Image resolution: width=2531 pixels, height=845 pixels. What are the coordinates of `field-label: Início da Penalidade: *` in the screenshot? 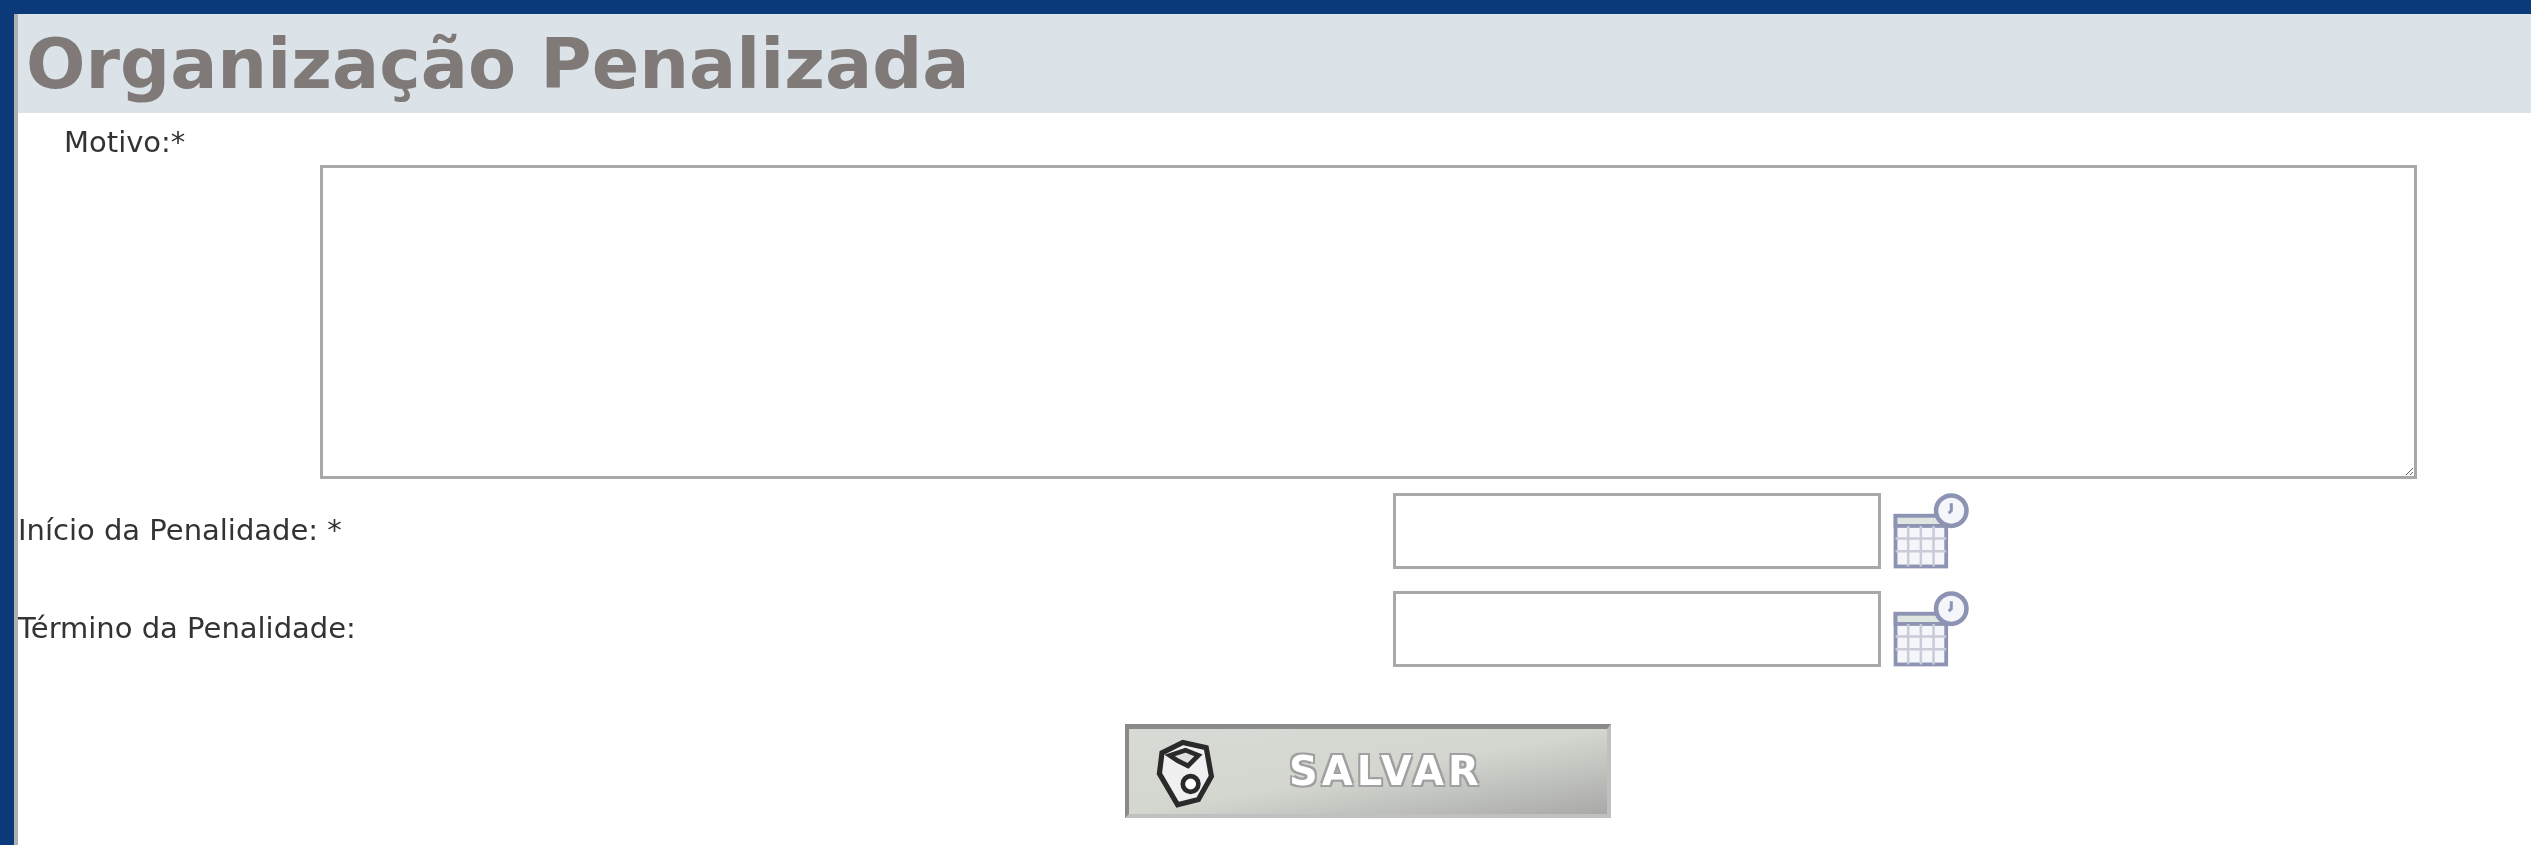 It's located at (180, 530).